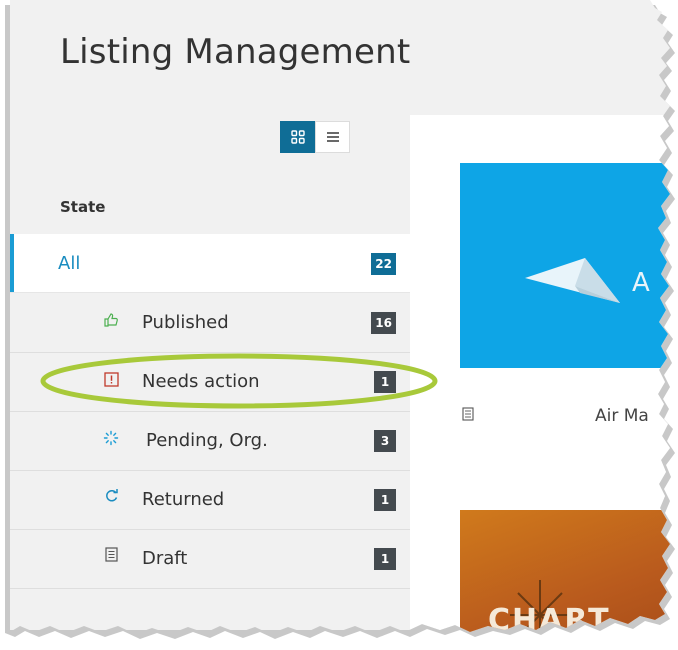 The width and height of the screenshot is (678, 650). I want to click on grid-icon, so click(298, 137).